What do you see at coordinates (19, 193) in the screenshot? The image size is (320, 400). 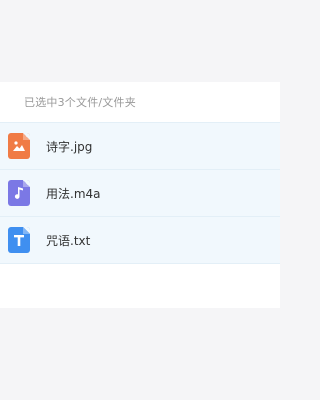 I see `music-file-icon` at bounding box center [19, 193].